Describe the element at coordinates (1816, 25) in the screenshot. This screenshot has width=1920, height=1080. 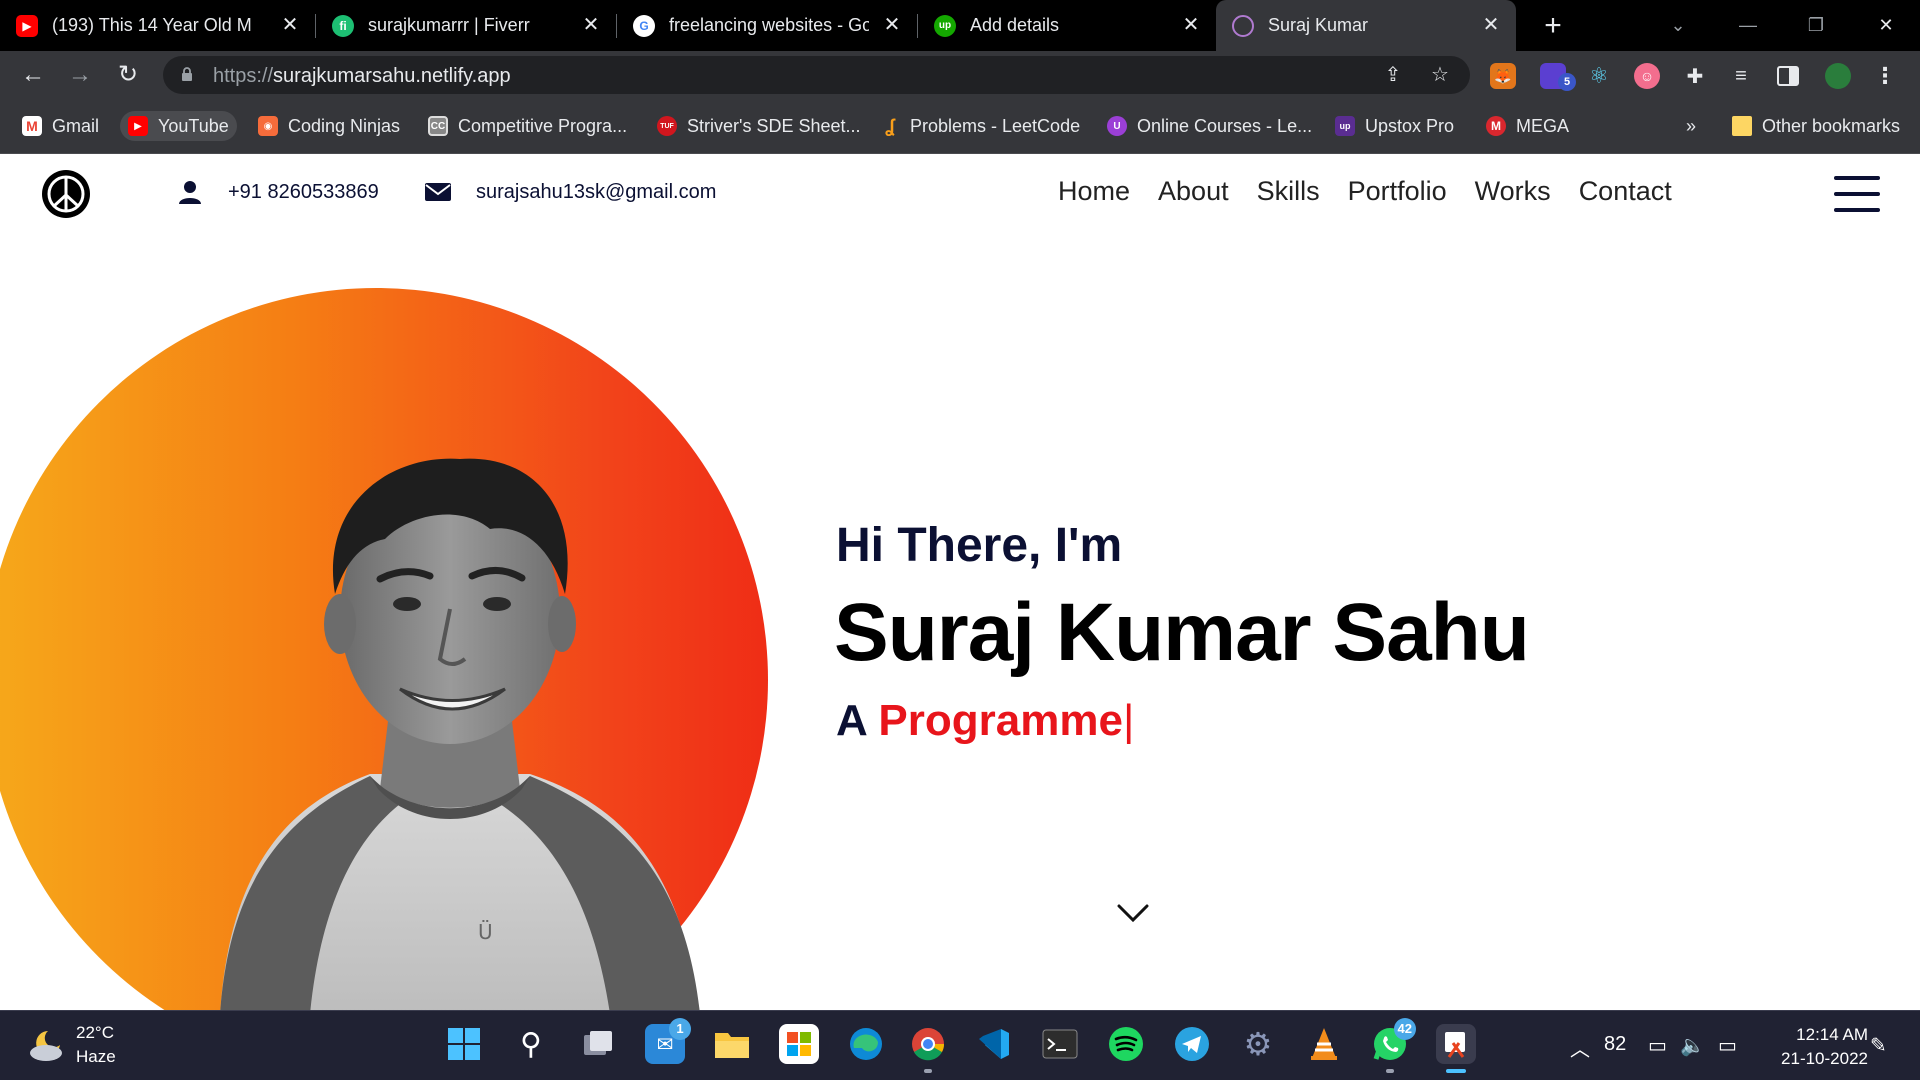
I see `restore-icon: ❐` at that location.